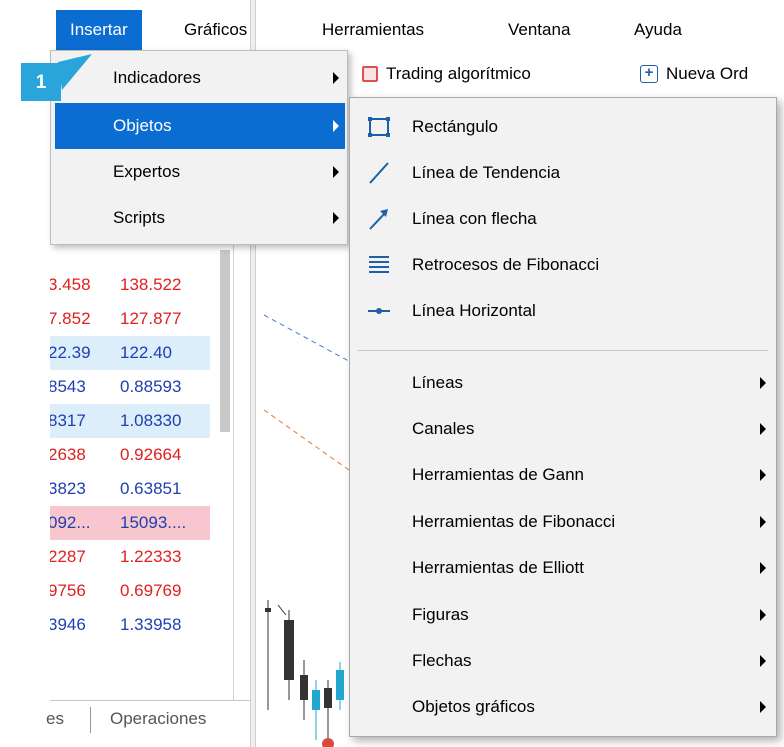 The width and height of the screenshot is (784, 747). Describe the element at coordinates (474, 310) in the screenshot. I see `menu-item-label: Línea Horizontal` at that location.